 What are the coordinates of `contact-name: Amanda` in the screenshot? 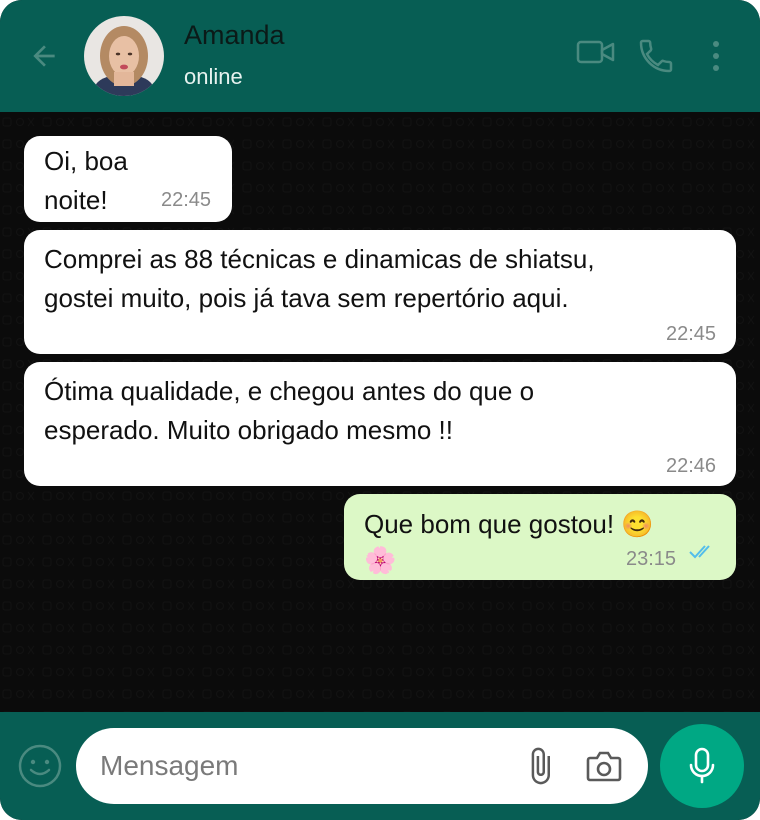 It's located at (234, 35).